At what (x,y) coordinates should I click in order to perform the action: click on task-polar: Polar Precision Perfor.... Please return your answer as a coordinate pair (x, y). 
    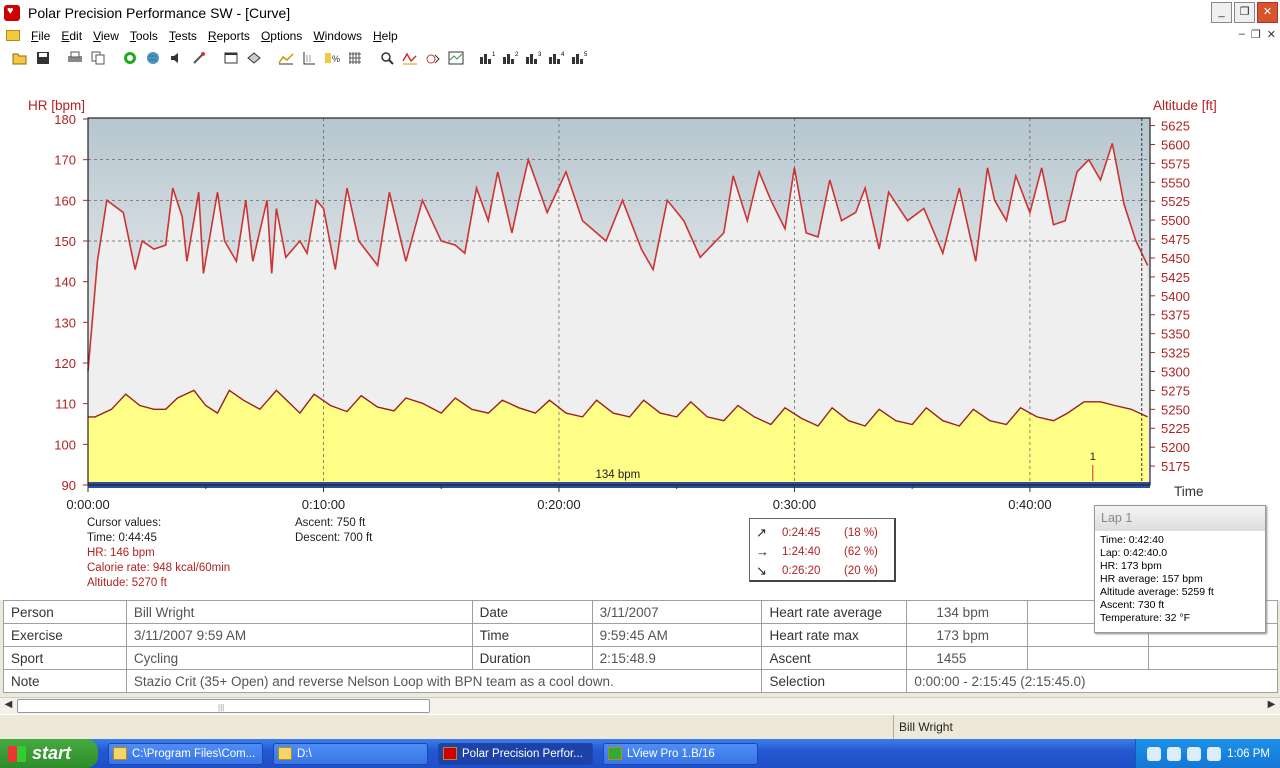
    Looking at the image, I should click on (515, 753).